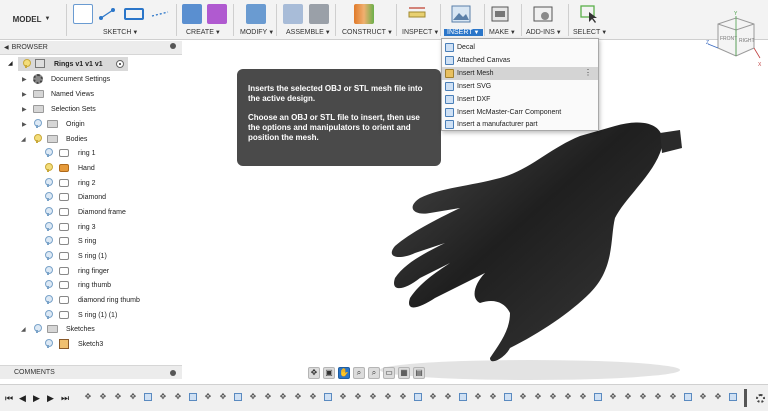  I want to click on display-settings-icon: ▭, so click(389, 372).